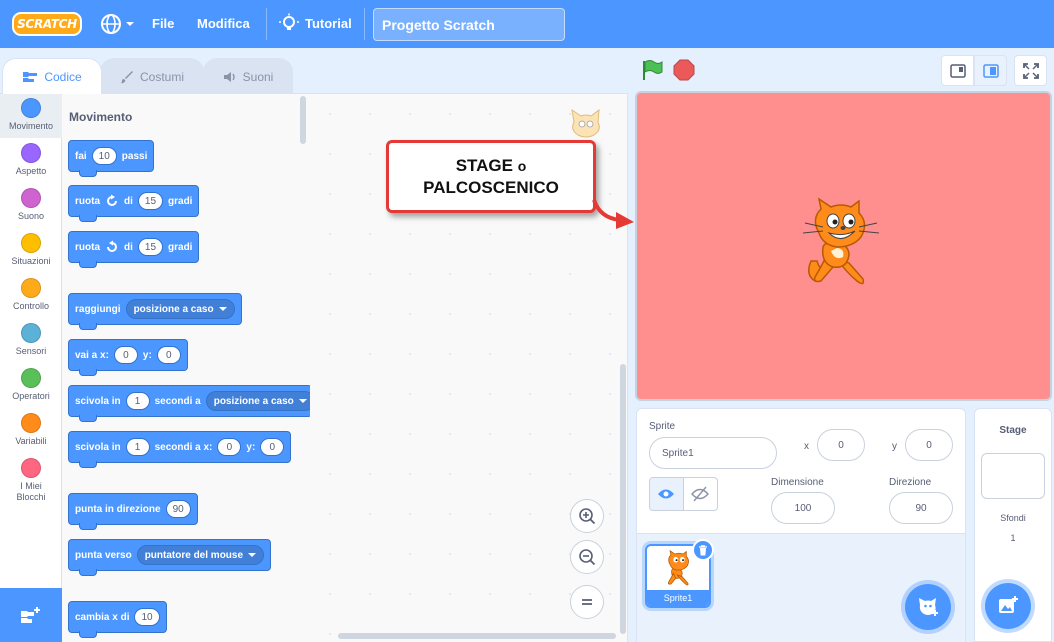  What do you see at coordinates (229, 76) in the screenshot?
I see `speaker-icon` at bounding box center [229, 76].